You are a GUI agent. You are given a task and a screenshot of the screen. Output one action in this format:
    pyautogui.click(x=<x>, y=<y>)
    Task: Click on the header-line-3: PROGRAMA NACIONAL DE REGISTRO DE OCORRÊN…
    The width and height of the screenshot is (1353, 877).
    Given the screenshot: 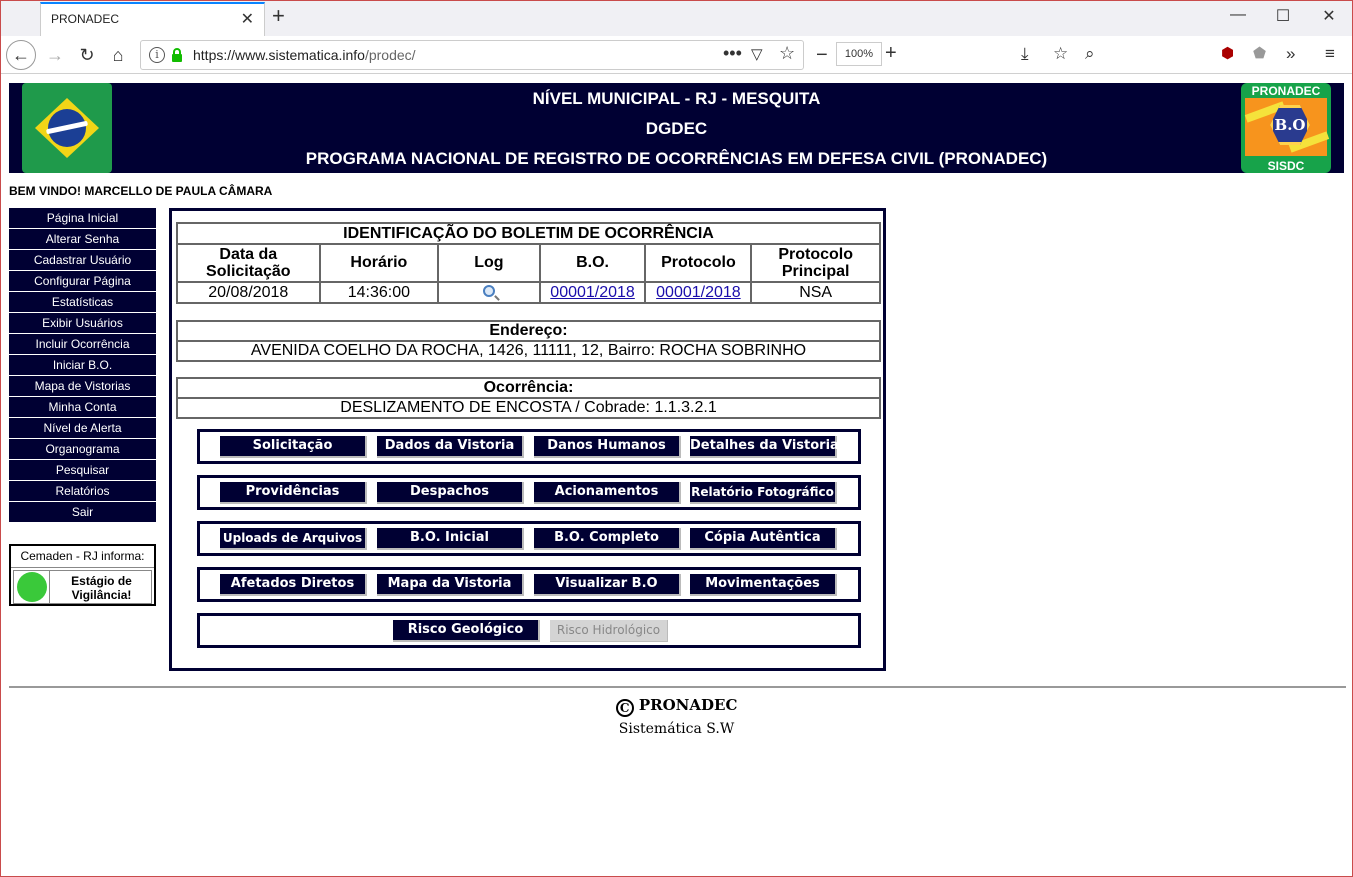 What is the action you would take?
    pyautogui.click(x=676, y=158)
    